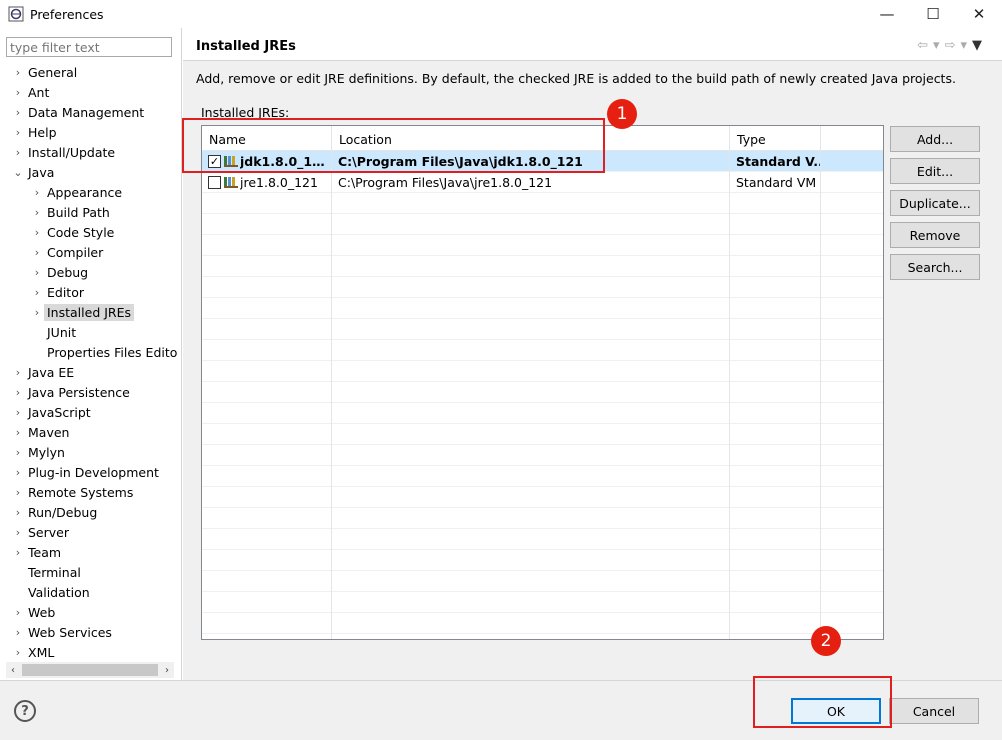 The width and height of the screenshot is (1002, 740). What do you see at coordinates (887, 14) in the screenshot?
I see `minimize-button: —` at bounding box center [887, 14].